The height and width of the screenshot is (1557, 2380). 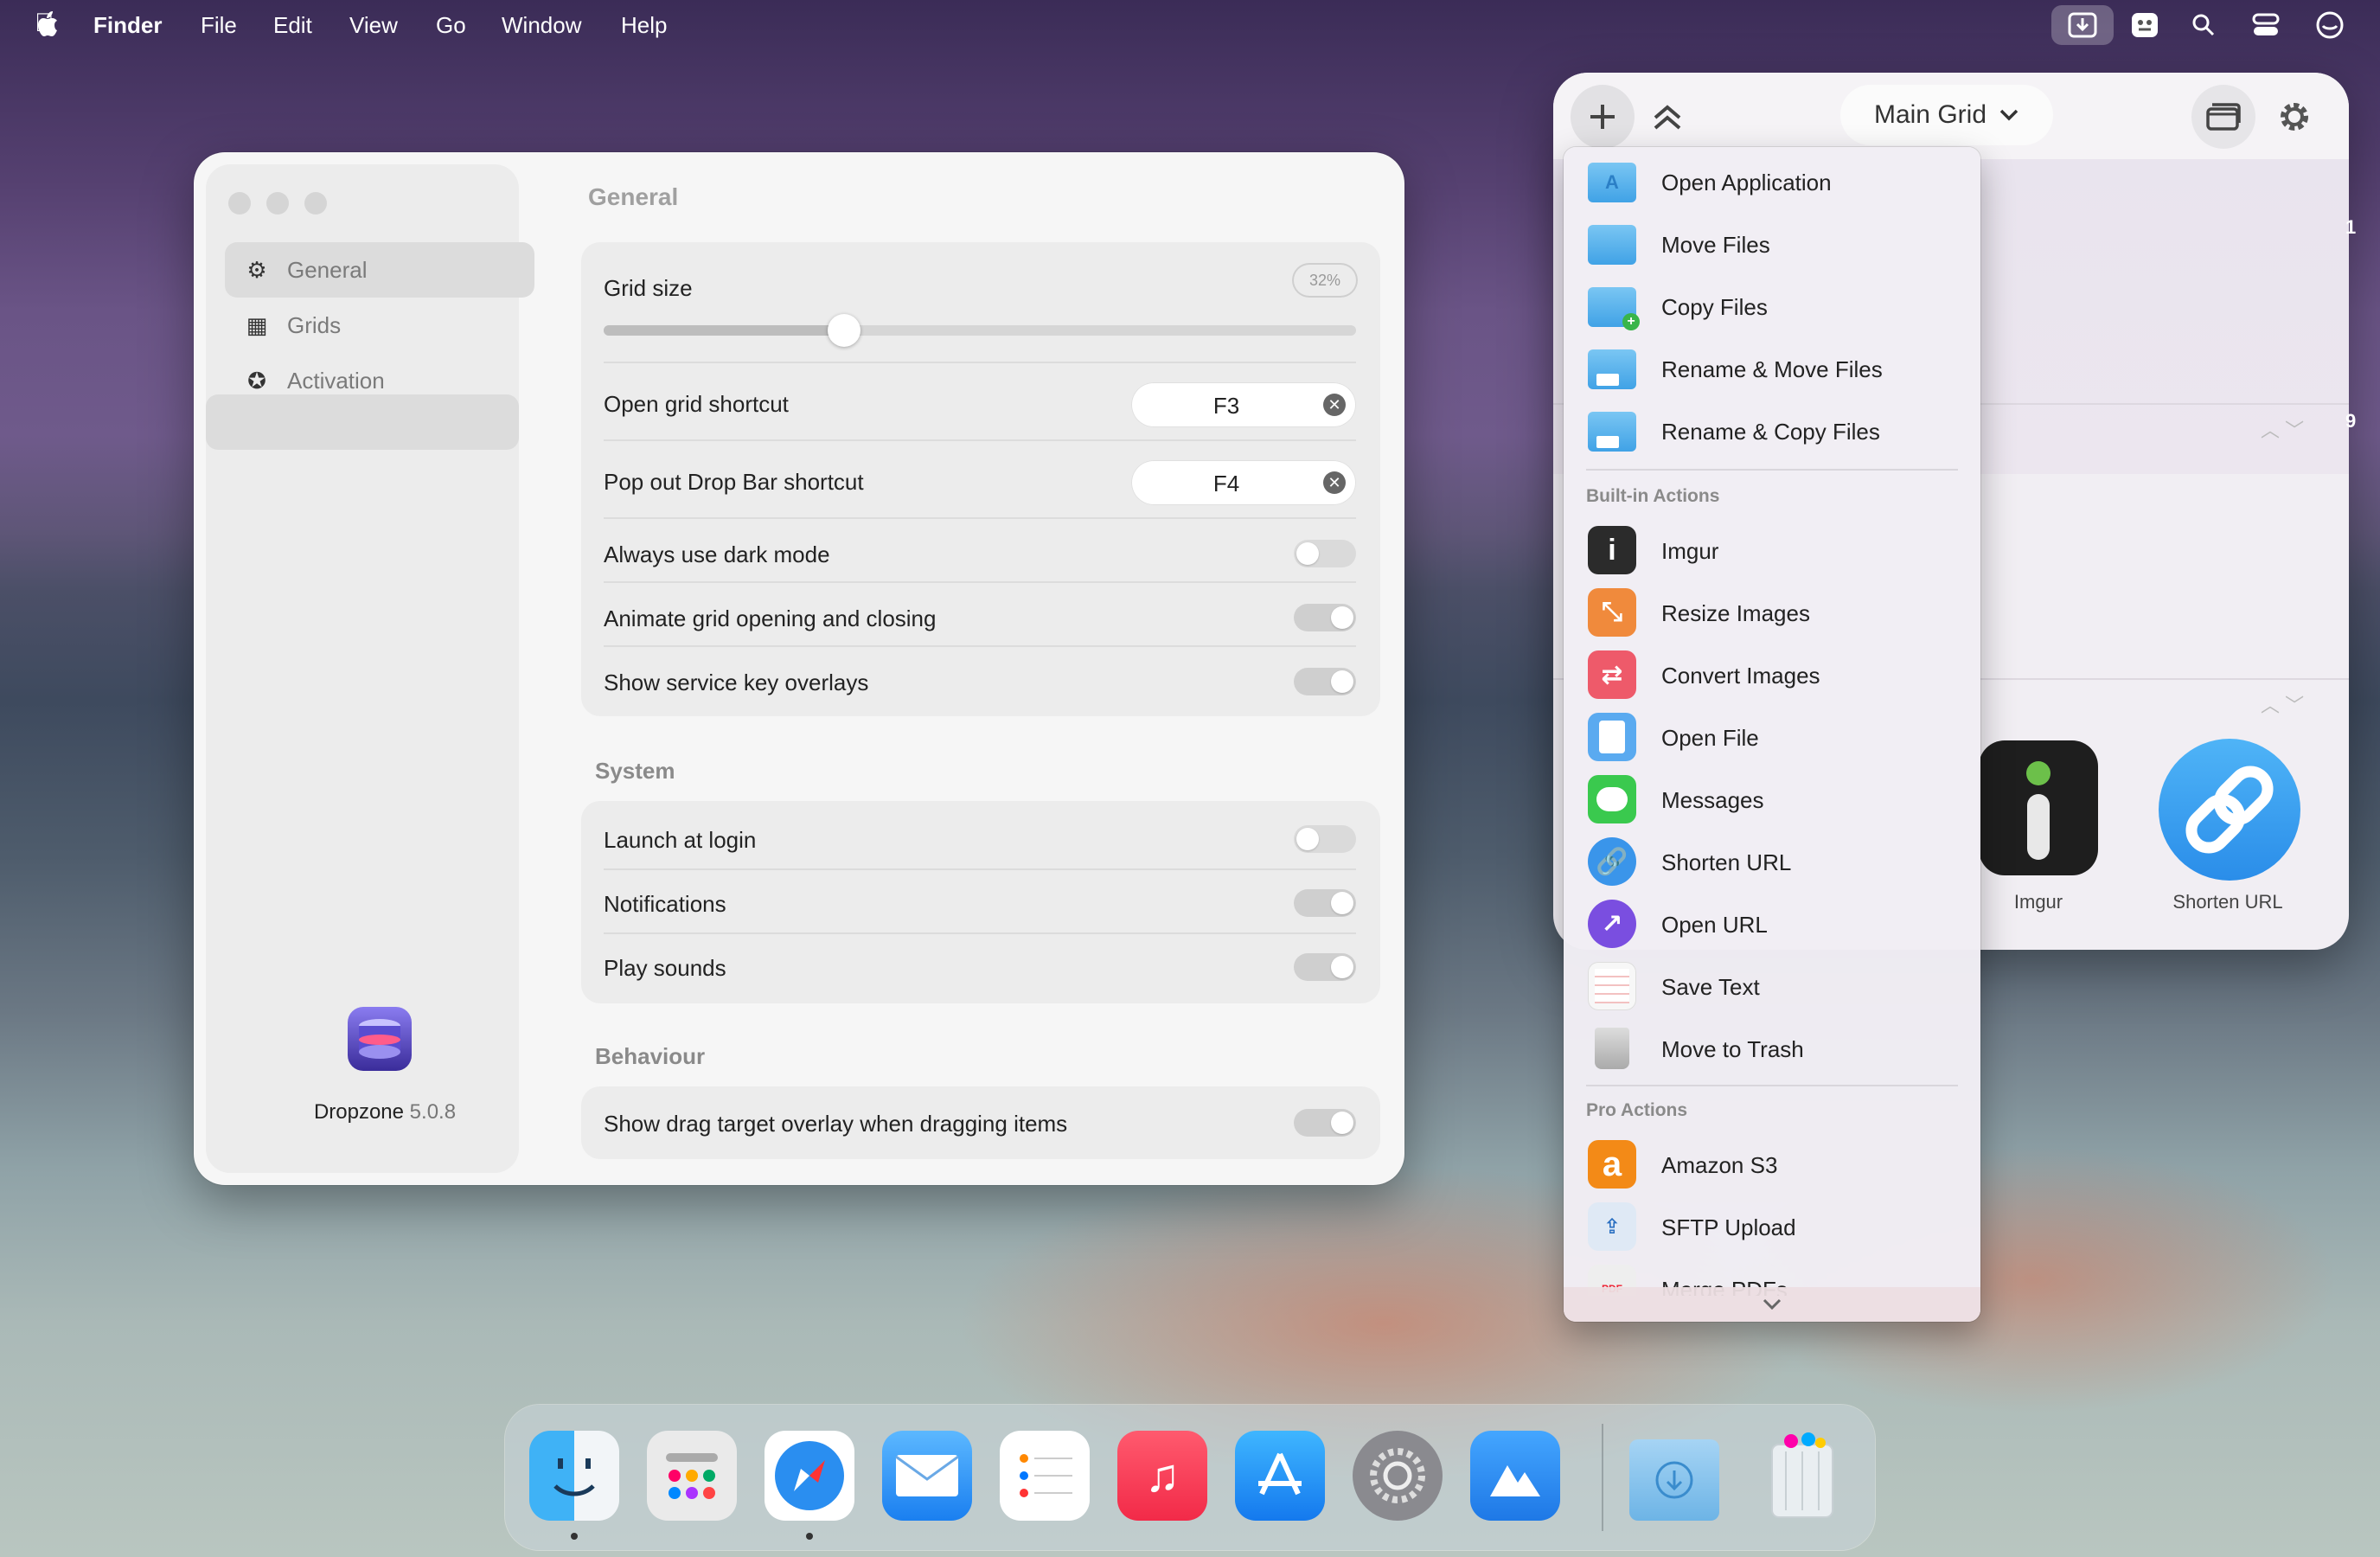 I want to click on dock-safari-icon, so click(x=809, y=1476).